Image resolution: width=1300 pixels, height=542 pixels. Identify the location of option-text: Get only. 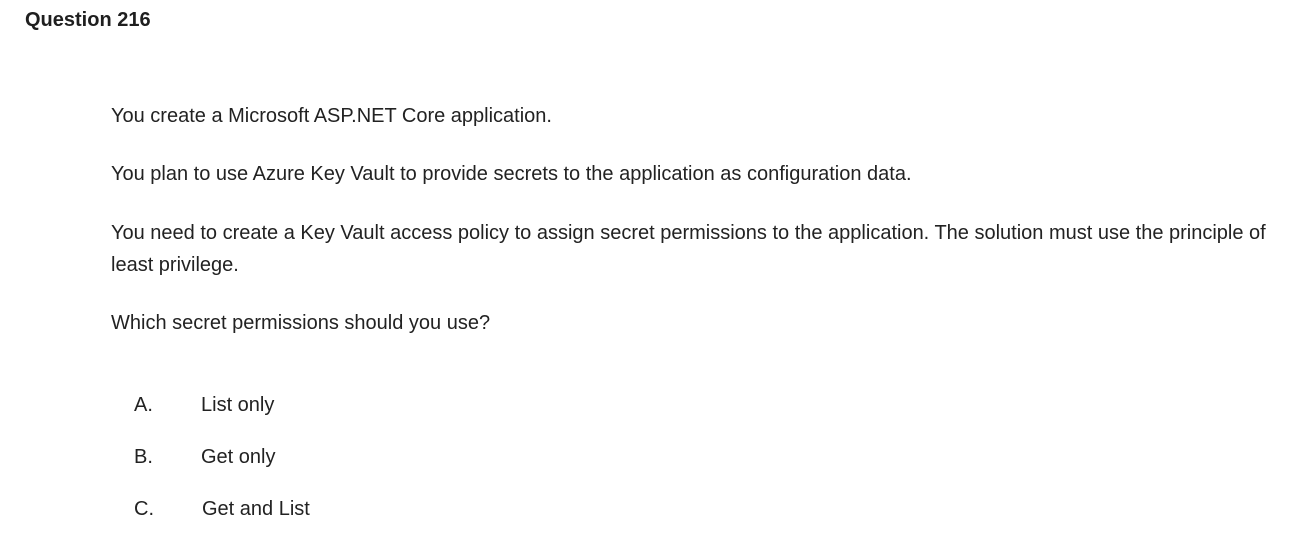
(238, 457).